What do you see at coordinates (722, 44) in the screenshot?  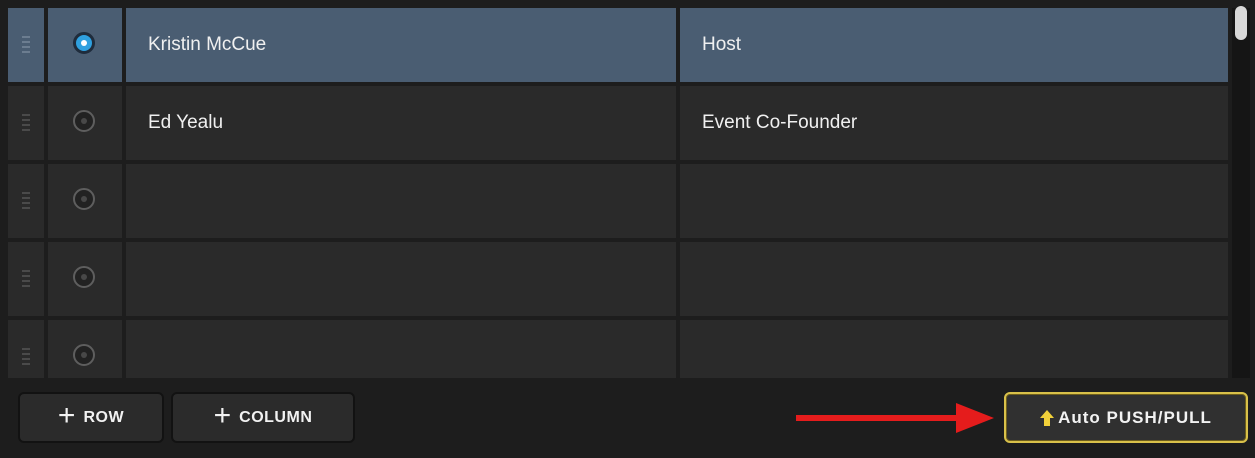 I see `title-text: Host` at bounding box center [722, 44].